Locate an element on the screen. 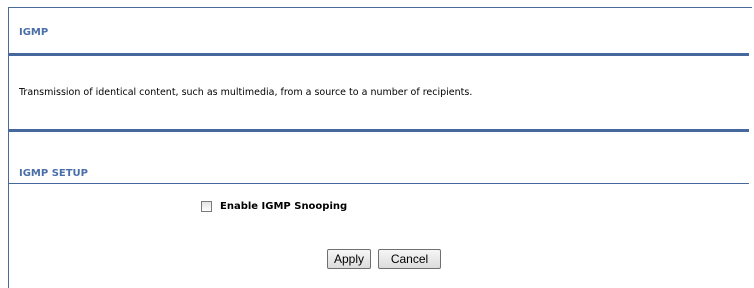 The image size is (754, 288). apply-button: Apply is located at coordinates (349, 259).